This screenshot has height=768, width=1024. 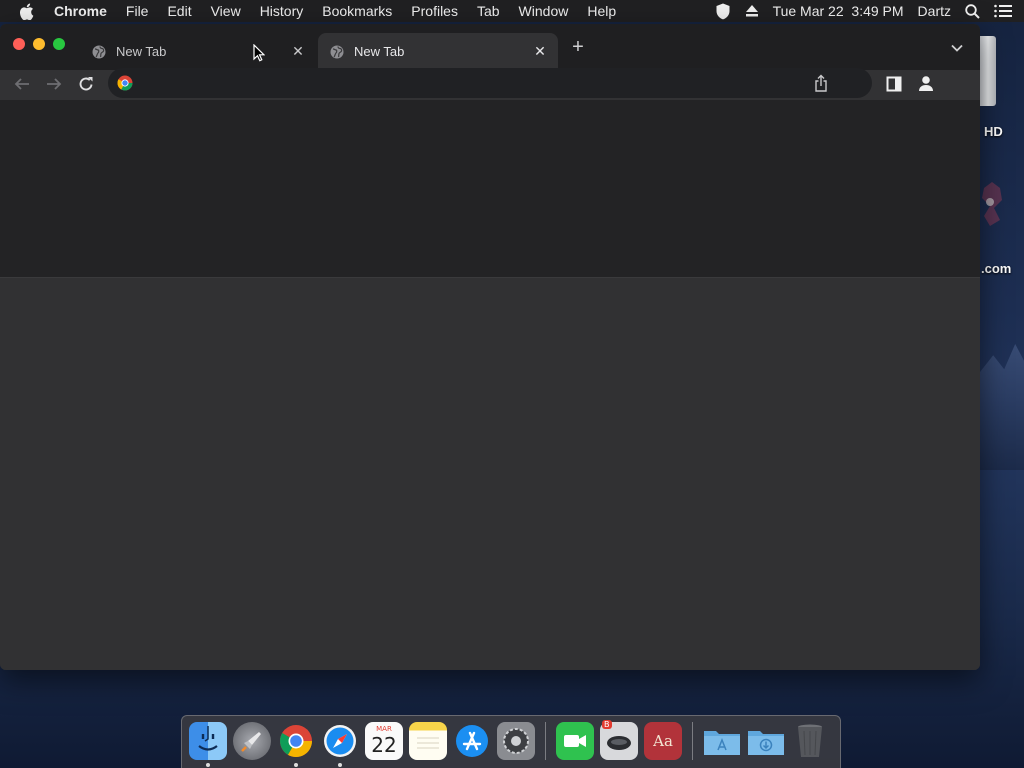 What do you see at coordinates (19, 44) in the screenshot?
I see `window-close-button` at bounding box center [19, 44].